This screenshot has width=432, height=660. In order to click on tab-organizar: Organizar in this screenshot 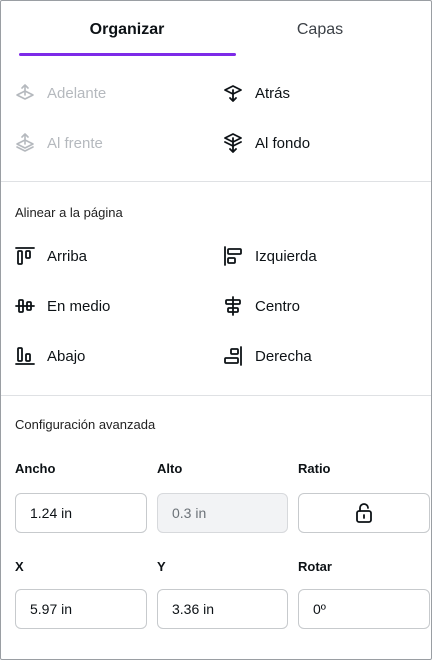, I will do `click(127, 30)`.